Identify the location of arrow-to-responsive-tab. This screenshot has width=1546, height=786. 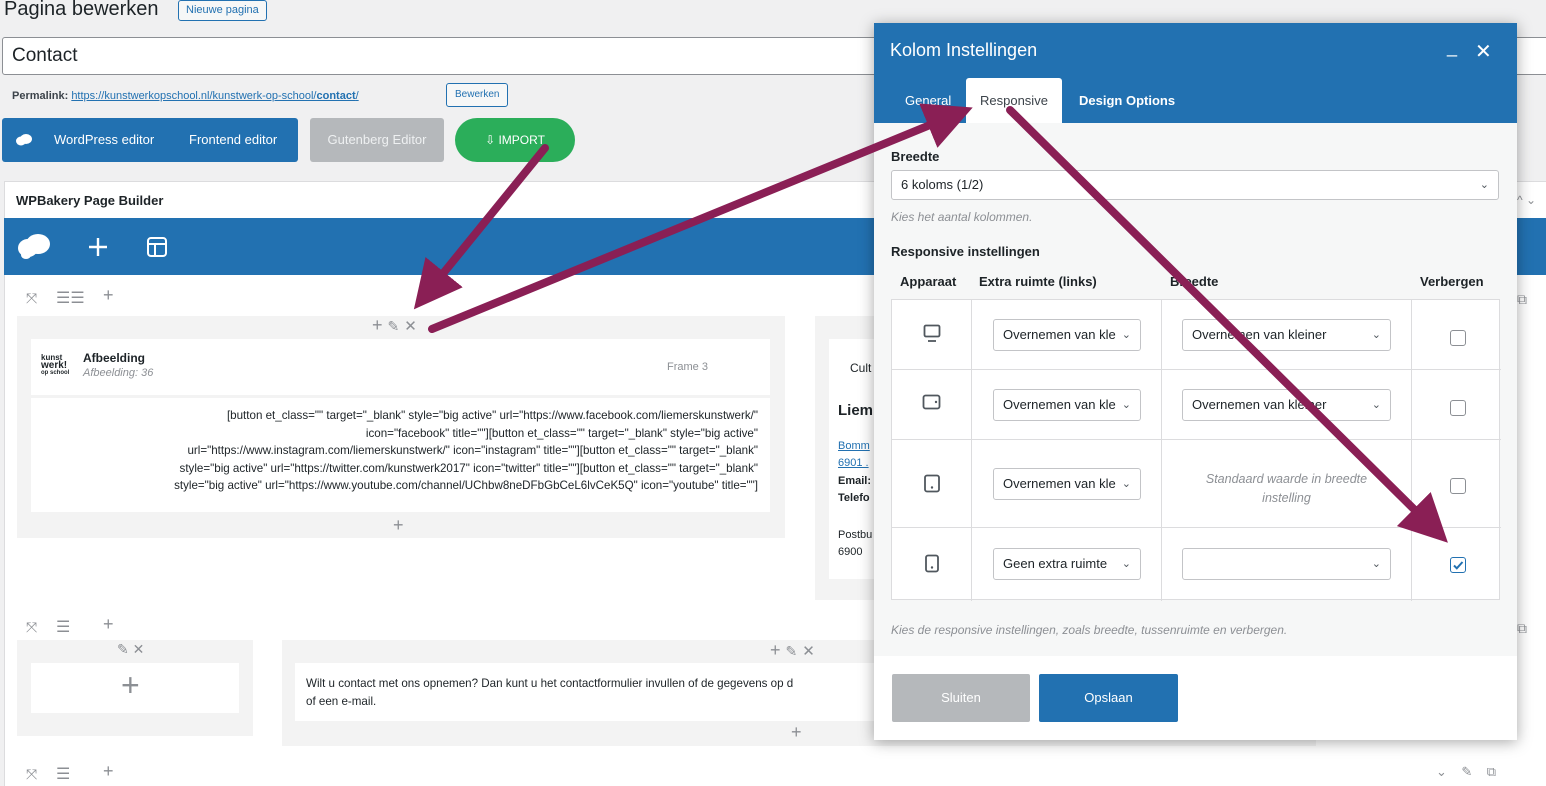
(700, 218).